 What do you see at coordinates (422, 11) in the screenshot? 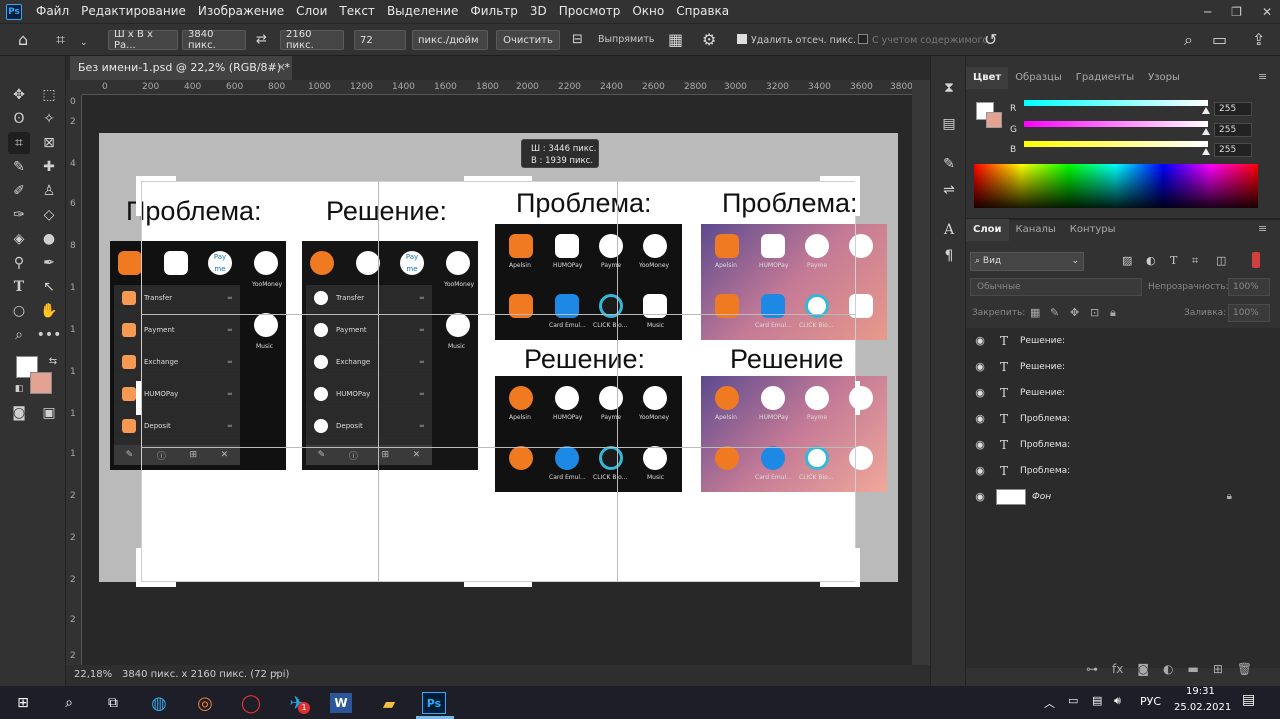
I see `menu-select: Выделение` at bounding box center [422, 11].